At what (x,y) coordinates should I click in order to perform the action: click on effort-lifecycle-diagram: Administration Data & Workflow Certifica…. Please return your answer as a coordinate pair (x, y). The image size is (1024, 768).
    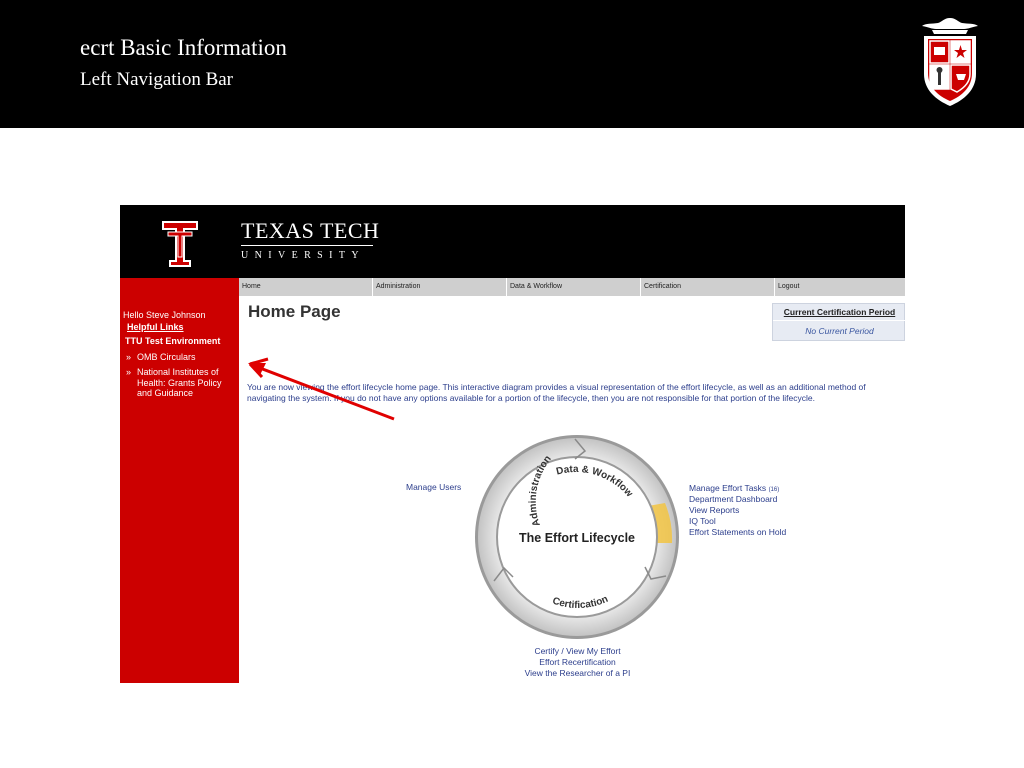
    Looking at the image, I should click on (577, 537).